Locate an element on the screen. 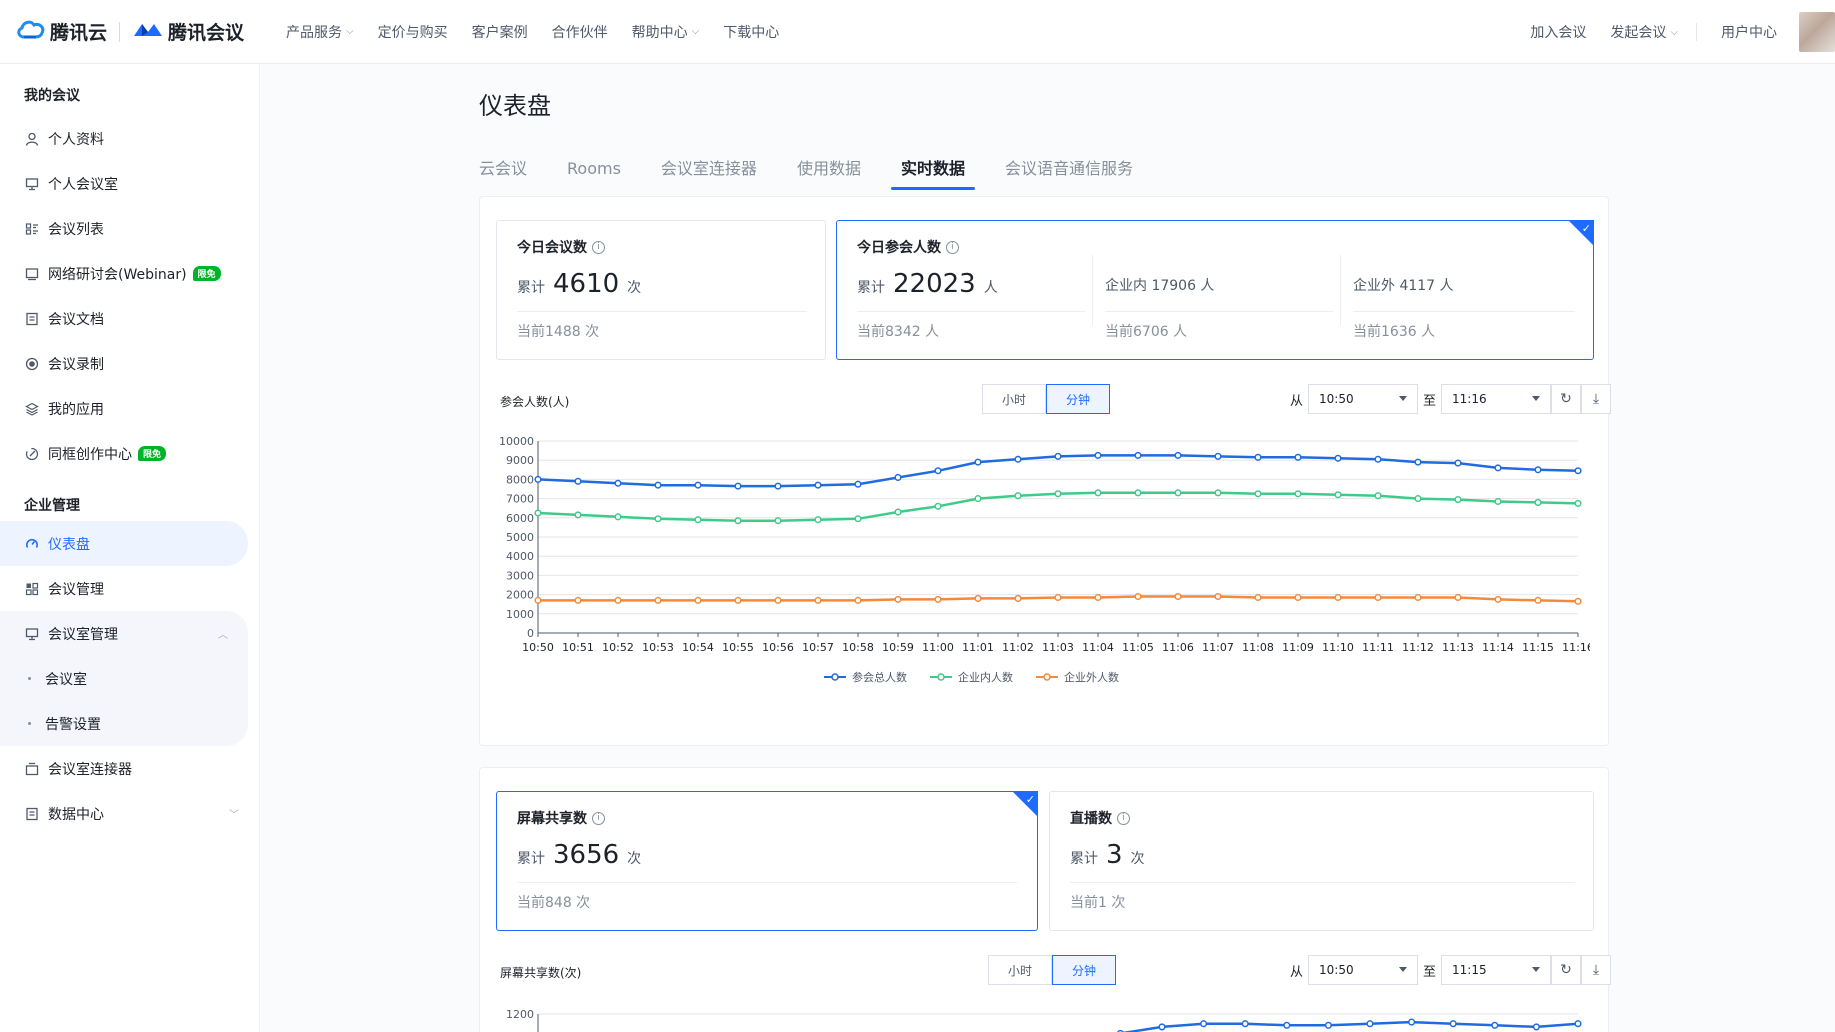 Image resolution: width=1835 pixels, height=1032 pixels. card-today-meetings: 今日会议数 i 累计 4610 次 当前1488 次 is located at coordinates (661, 290).